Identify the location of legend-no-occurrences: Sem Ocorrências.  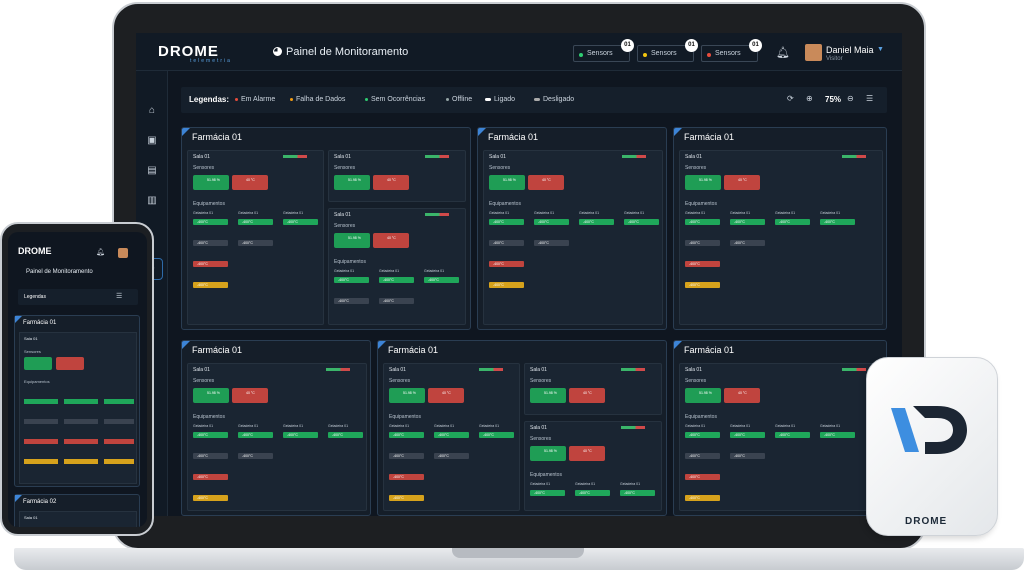
(395, 99).